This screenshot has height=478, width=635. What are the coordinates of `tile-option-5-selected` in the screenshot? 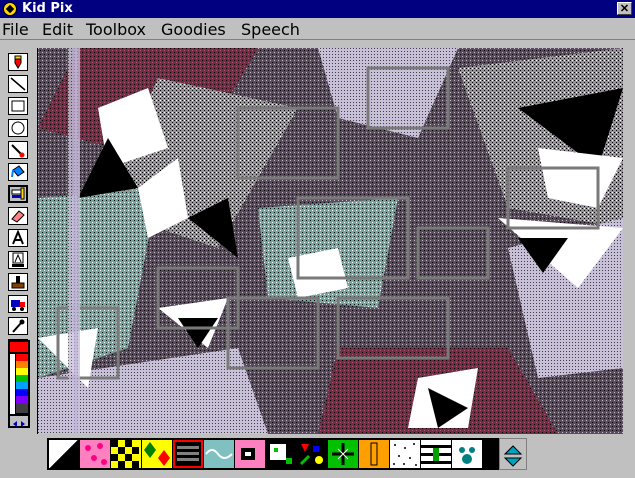 It's located at (188, 454).